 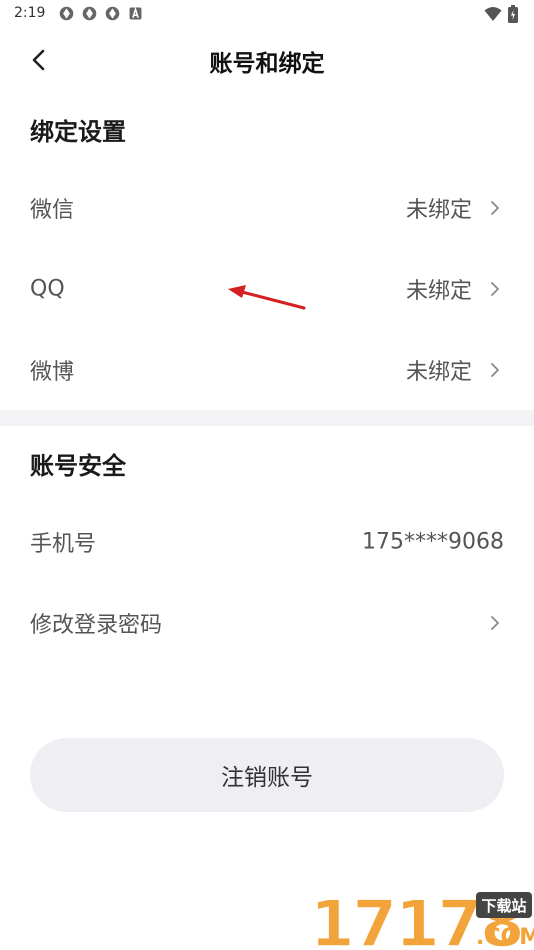 What do you see at coordinates (267, 775) in the screenshot?
I see `cancel-account-button: 注销账号` at bounding box center [267, 775].